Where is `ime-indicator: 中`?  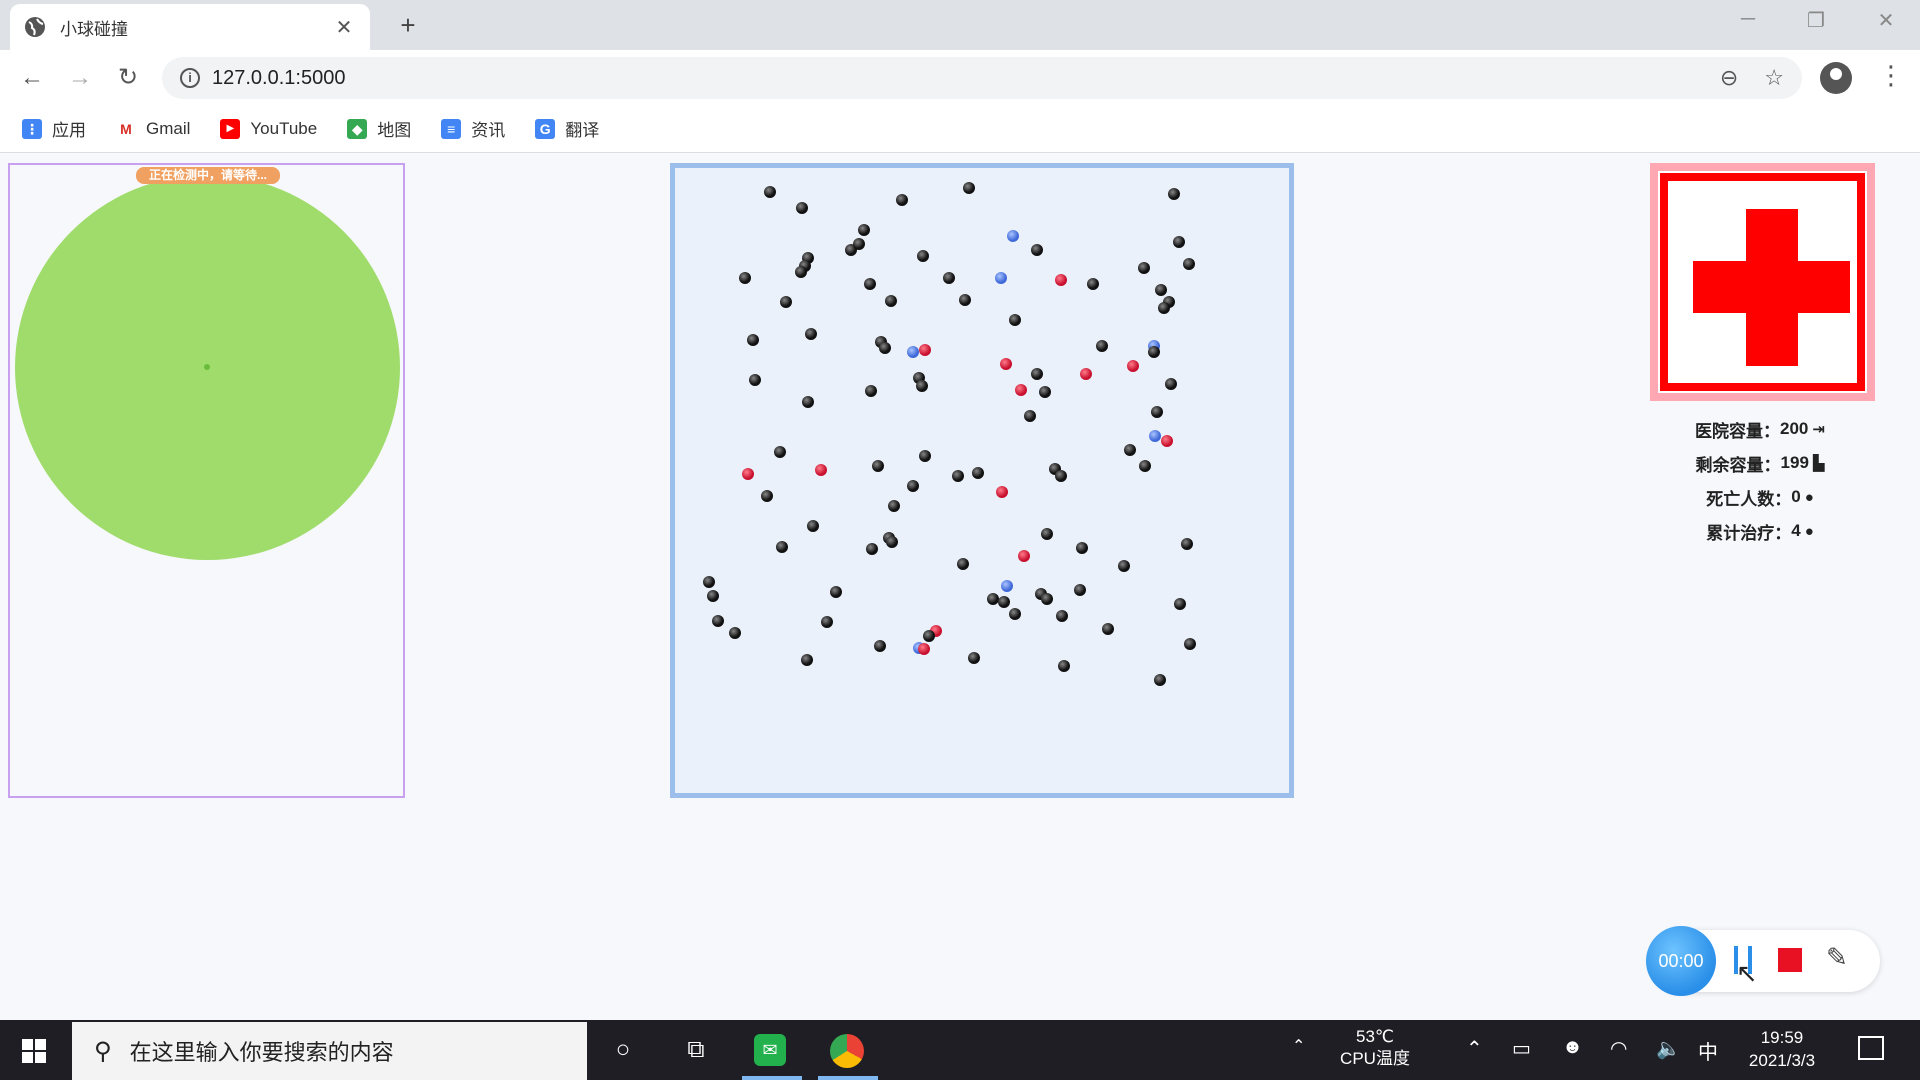
ime-indicator: 中 is located at coordinates (1708, 1050).